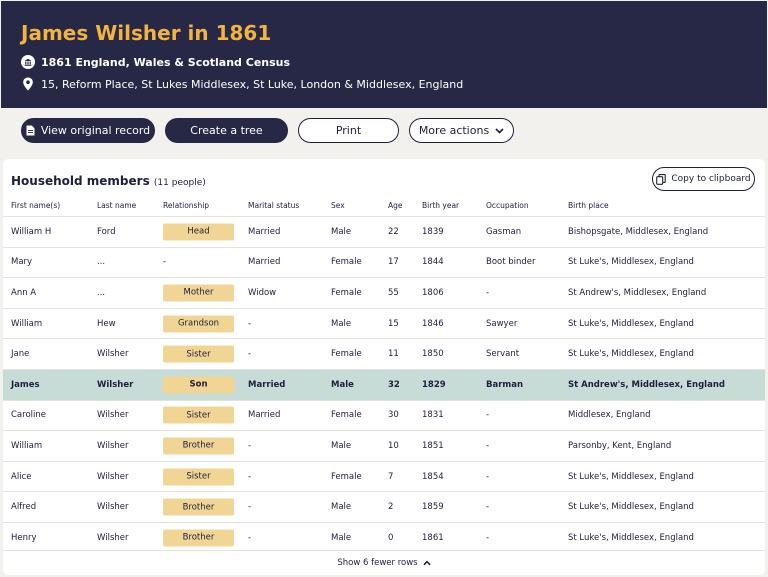 The image size is (768, 577). I want to click on show-fewer-rows-button: Show 6 fewer rows, so click(384, 562).